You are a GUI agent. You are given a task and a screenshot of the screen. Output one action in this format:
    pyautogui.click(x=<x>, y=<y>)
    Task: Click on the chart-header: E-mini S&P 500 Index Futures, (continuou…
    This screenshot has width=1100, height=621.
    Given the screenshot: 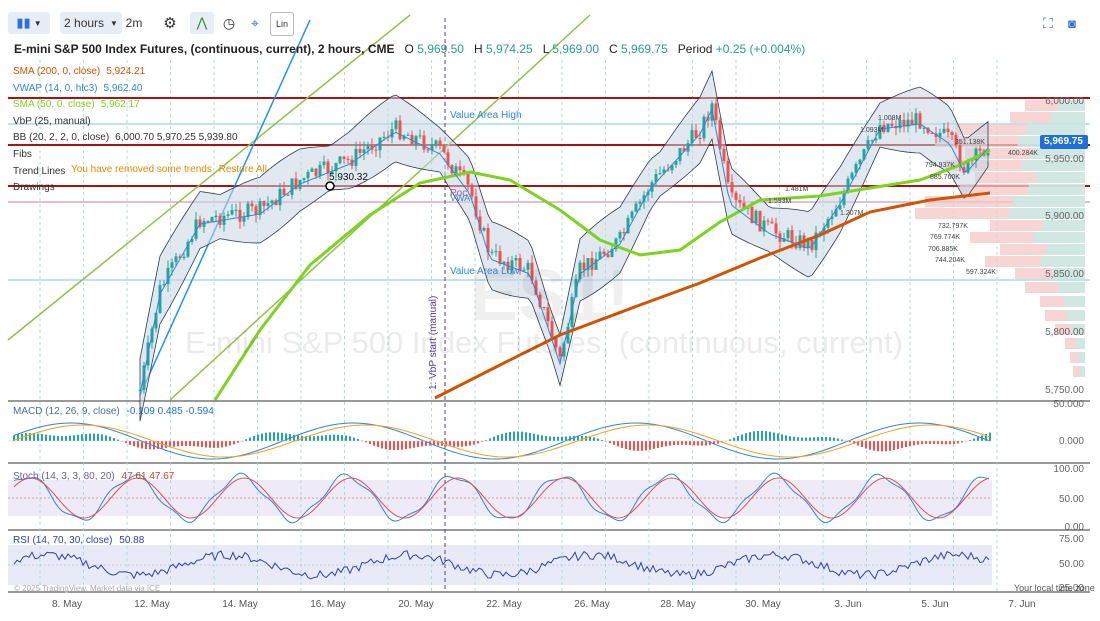 What is the action you would take?
    pyautogui.click(x=409, y=49)
    